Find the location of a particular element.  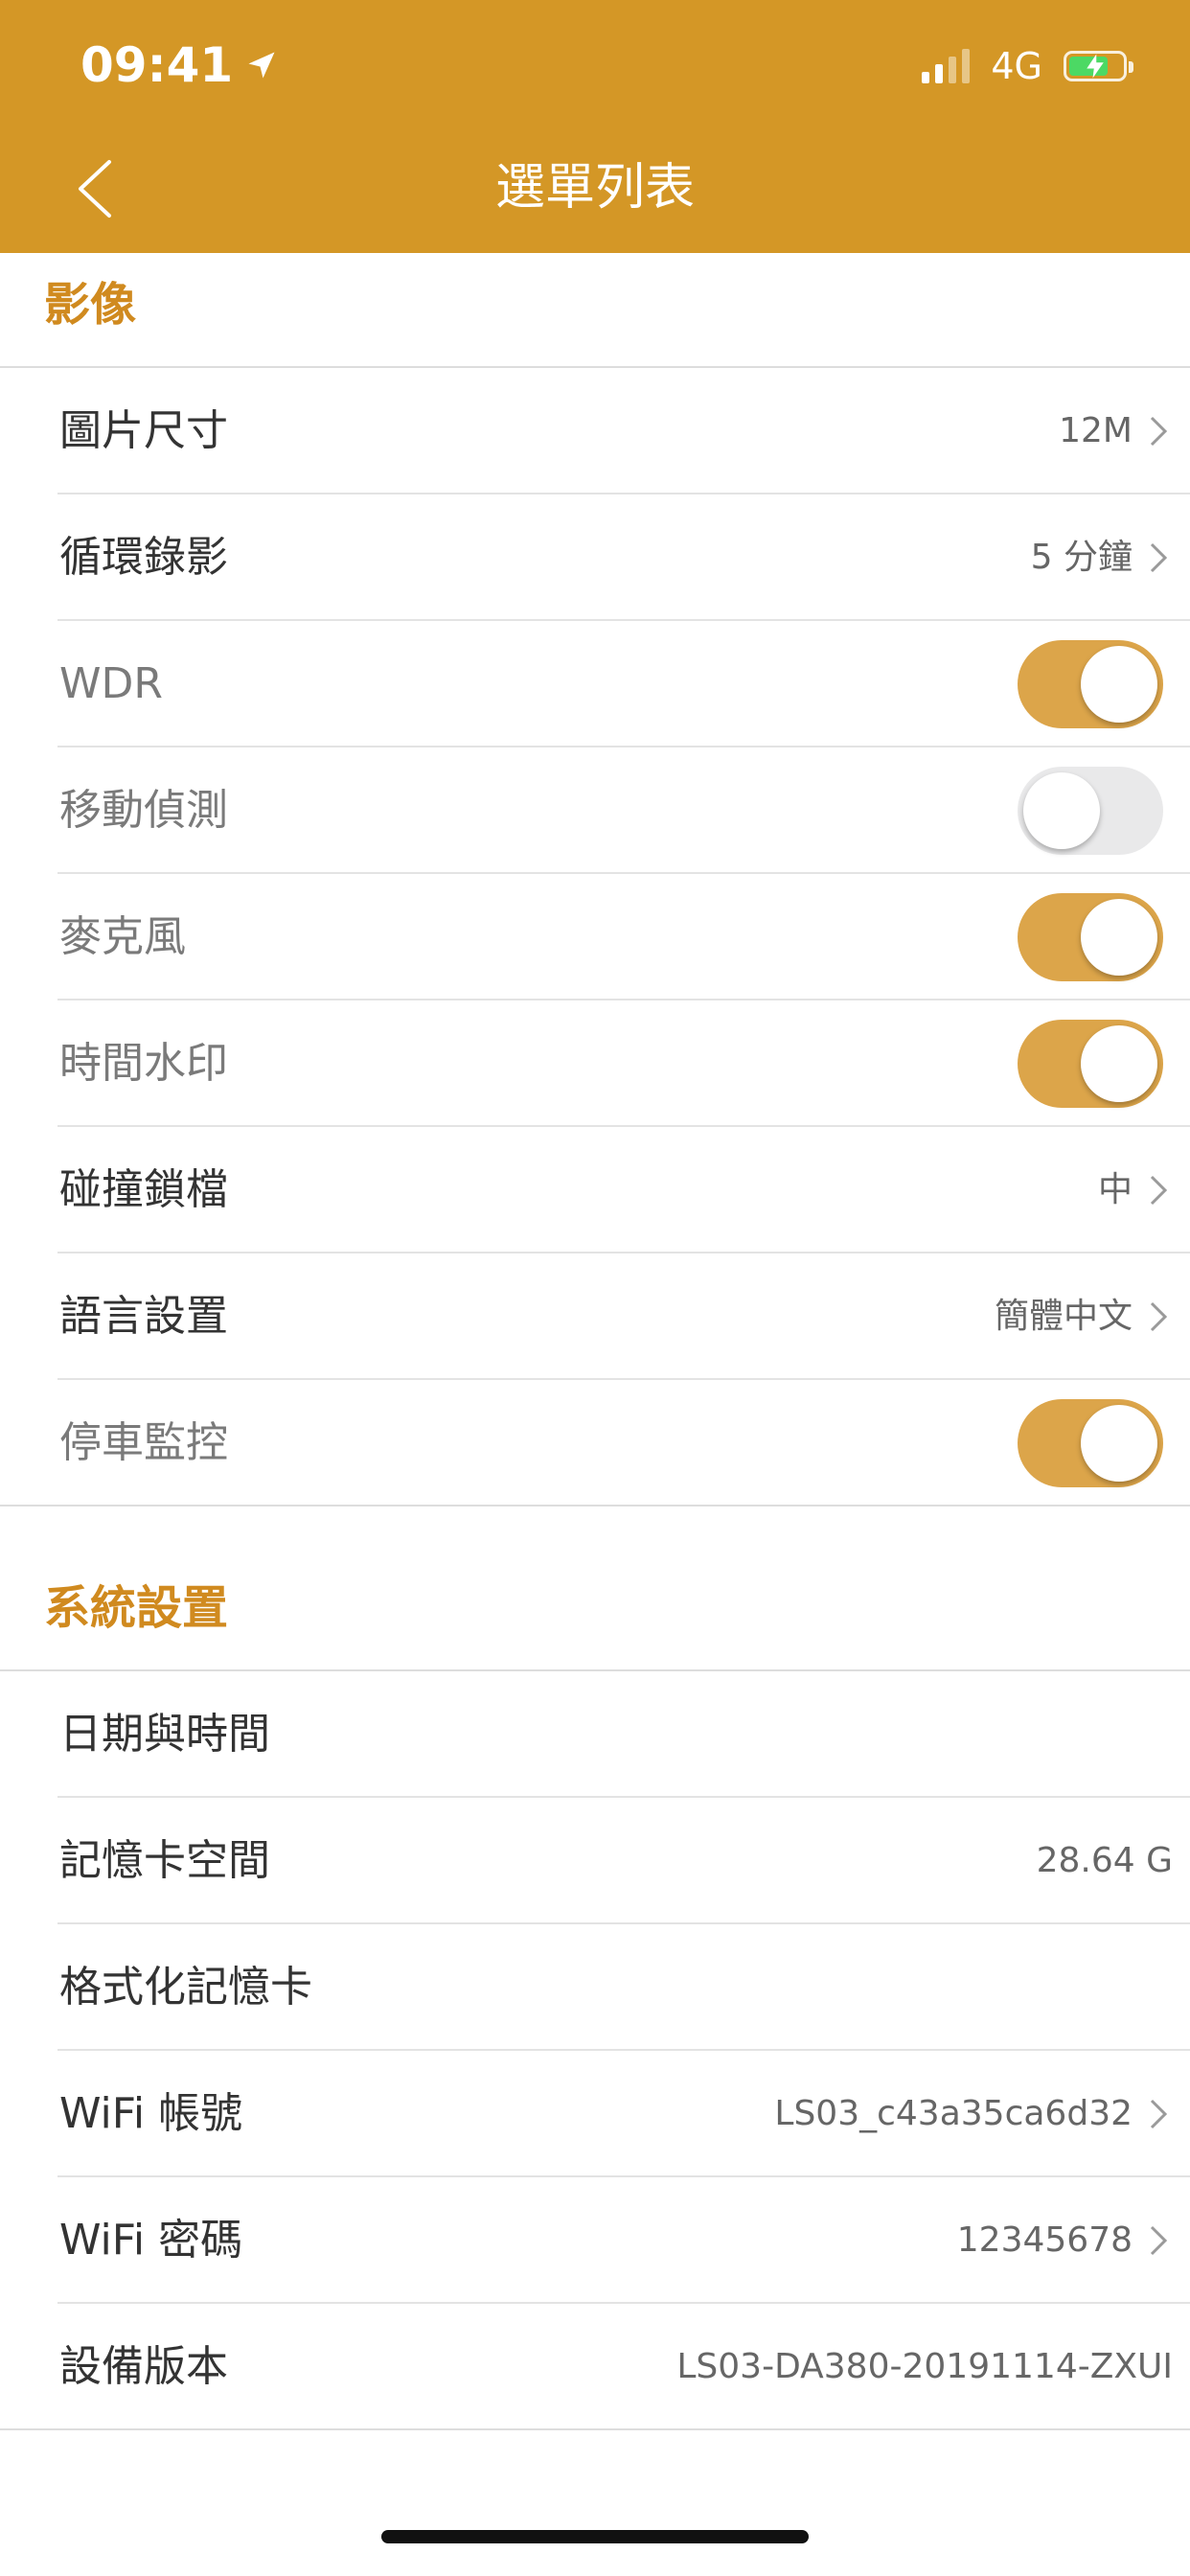

row-label: 設備版本 is located at coordinates (144, 2366).